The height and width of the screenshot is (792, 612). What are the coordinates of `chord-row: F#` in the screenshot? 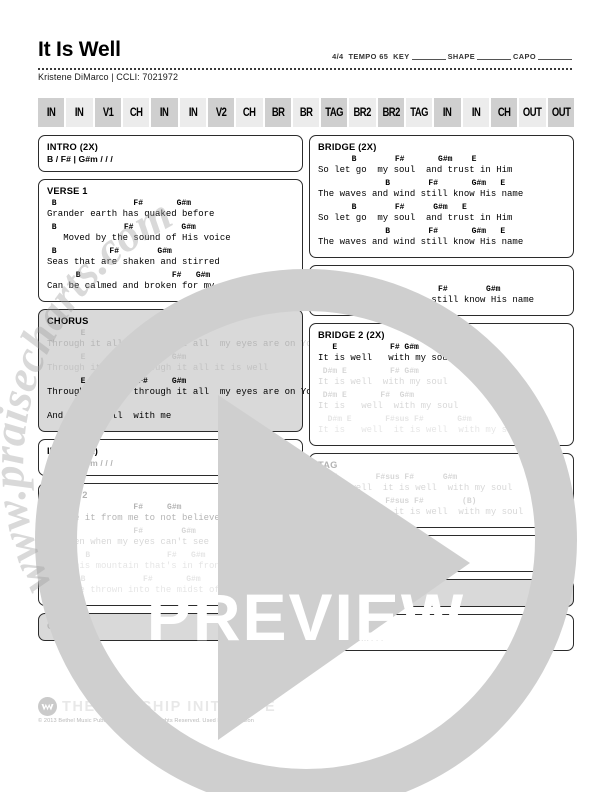 It's located at (66, 405).